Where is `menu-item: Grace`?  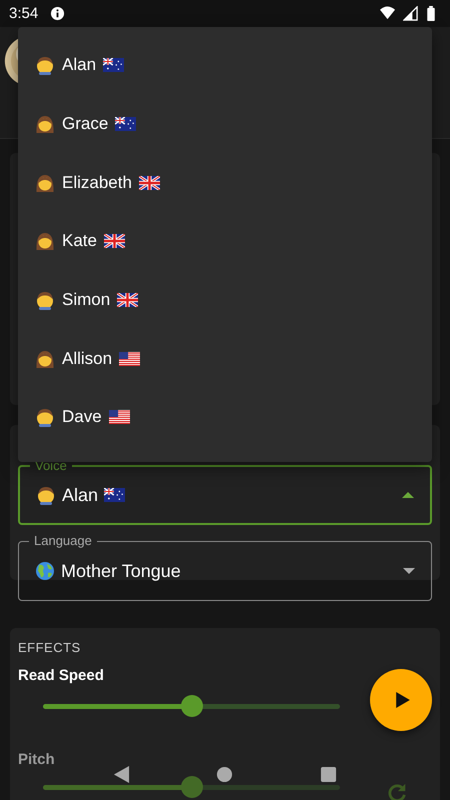
menu-item: Grace is located at coordinates (225, 124).